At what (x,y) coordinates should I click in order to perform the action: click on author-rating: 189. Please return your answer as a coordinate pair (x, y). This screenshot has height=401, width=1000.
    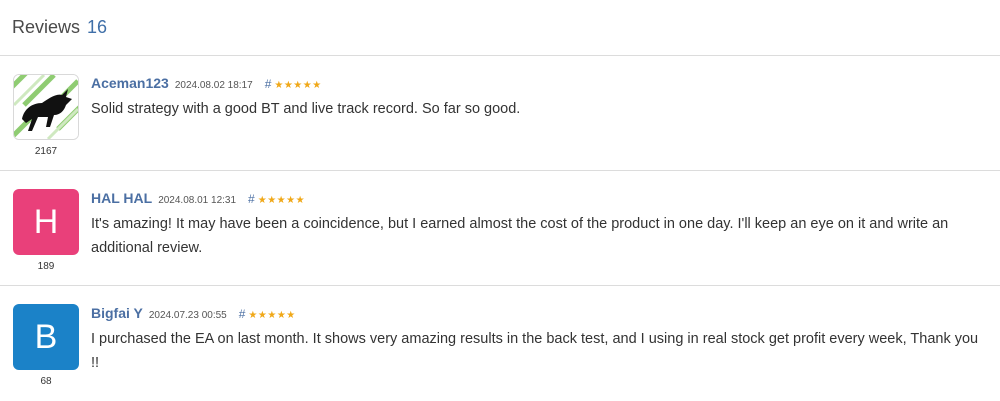
    Looking at the image, I should click on (46, 266).